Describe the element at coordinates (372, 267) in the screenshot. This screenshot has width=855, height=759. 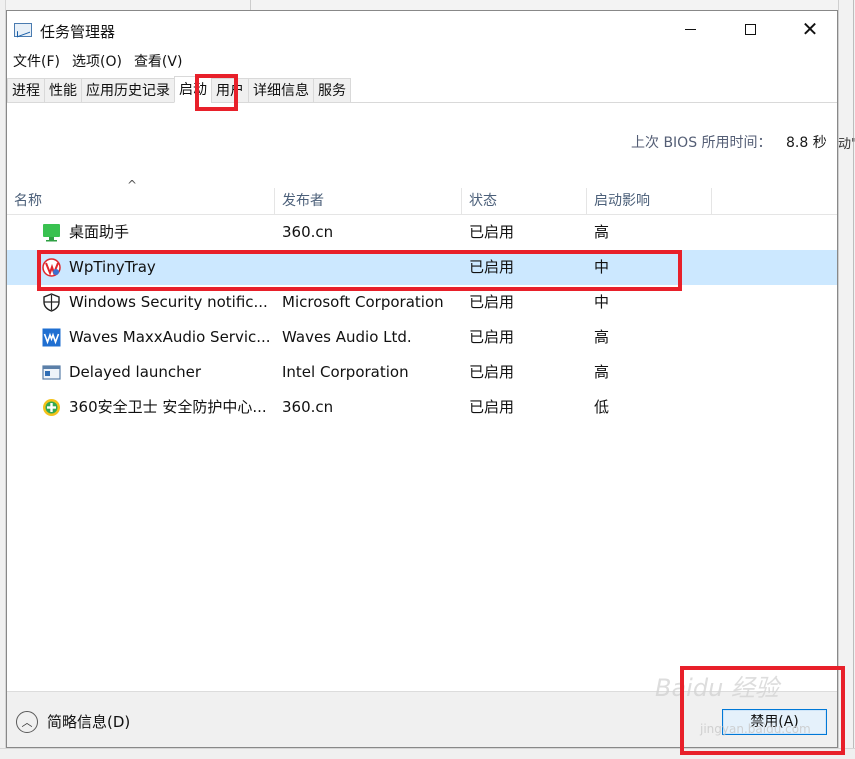
I see `row-publisher` at that location.